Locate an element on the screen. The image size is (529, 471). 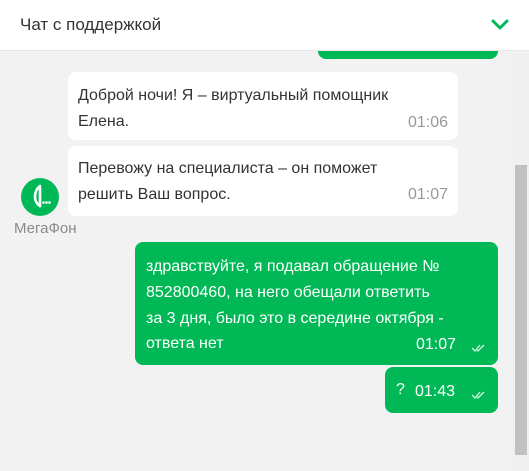
chat-title: Чат с поддержкой is located at coordinates (91, 24).